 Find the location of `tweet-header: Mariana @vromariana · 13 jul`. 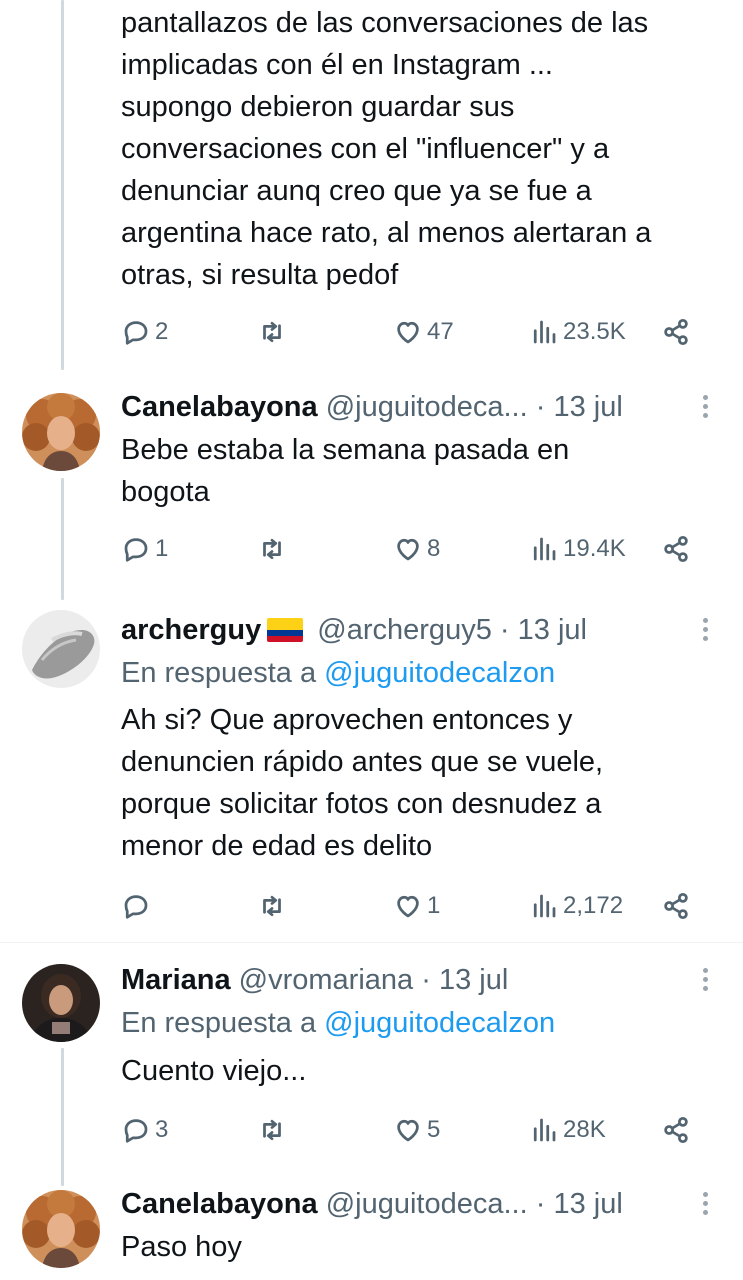

tweet-header: Mariana @vromariana · 13 jul is located at coordinates (402, 980).